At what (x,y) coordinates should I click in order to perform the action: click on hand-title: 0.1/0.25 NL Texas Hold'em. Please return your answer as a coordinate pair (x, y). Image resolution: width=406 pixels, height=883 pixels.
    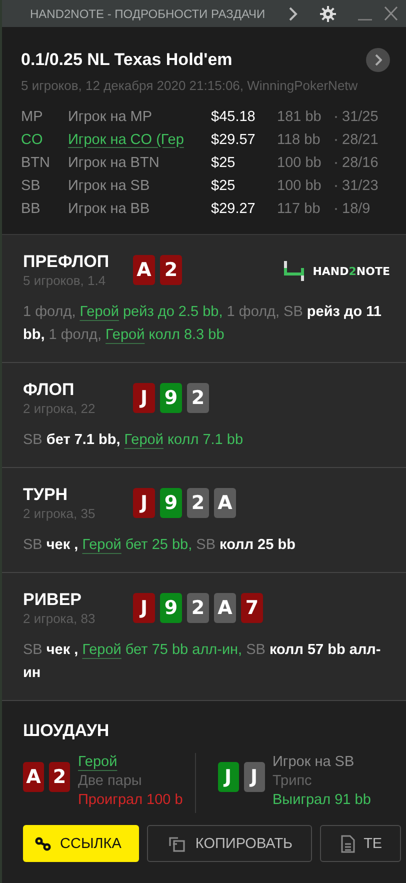
    Looking at the image, I should click on (126, 60).